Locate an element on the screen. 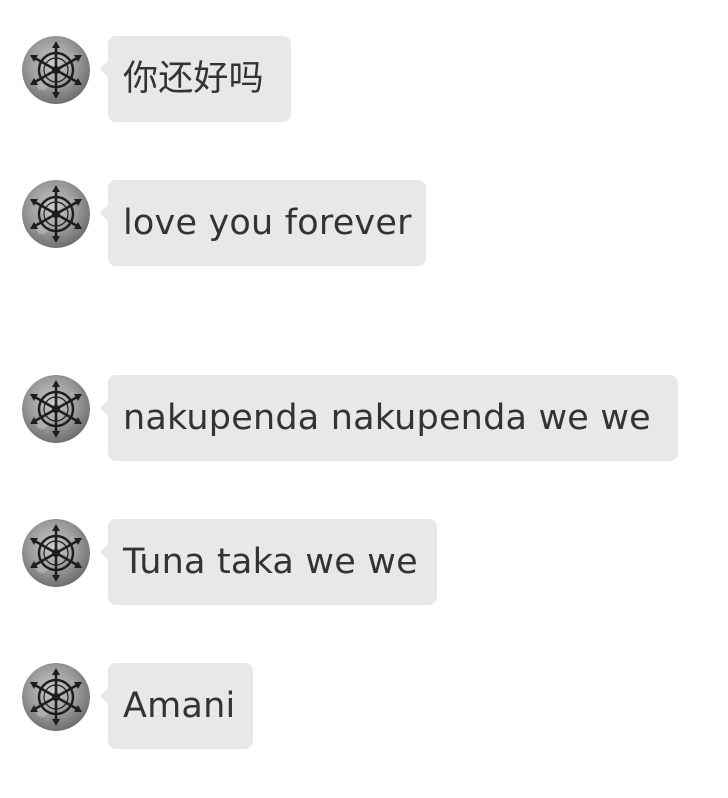  message-bubble: nakupenda nakupenda we we is located at coordinates (389, 418).